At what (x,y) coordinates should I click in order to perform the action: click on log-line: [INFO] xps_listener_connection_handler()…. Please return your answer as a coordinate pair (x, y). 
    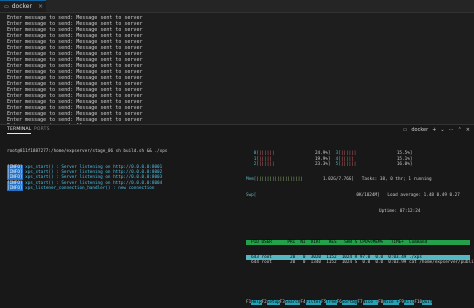
    Looking at the image, I should click on (87, 188).